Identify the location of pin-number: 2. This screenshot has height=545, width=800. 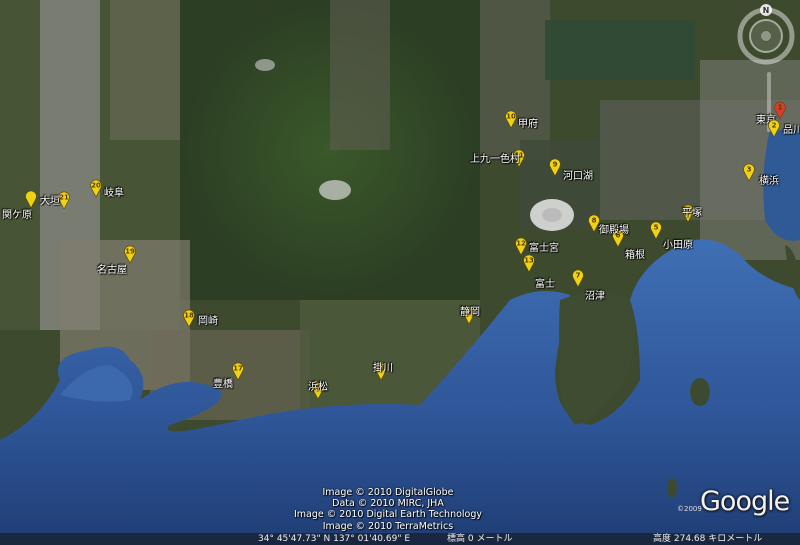
(774, 126).